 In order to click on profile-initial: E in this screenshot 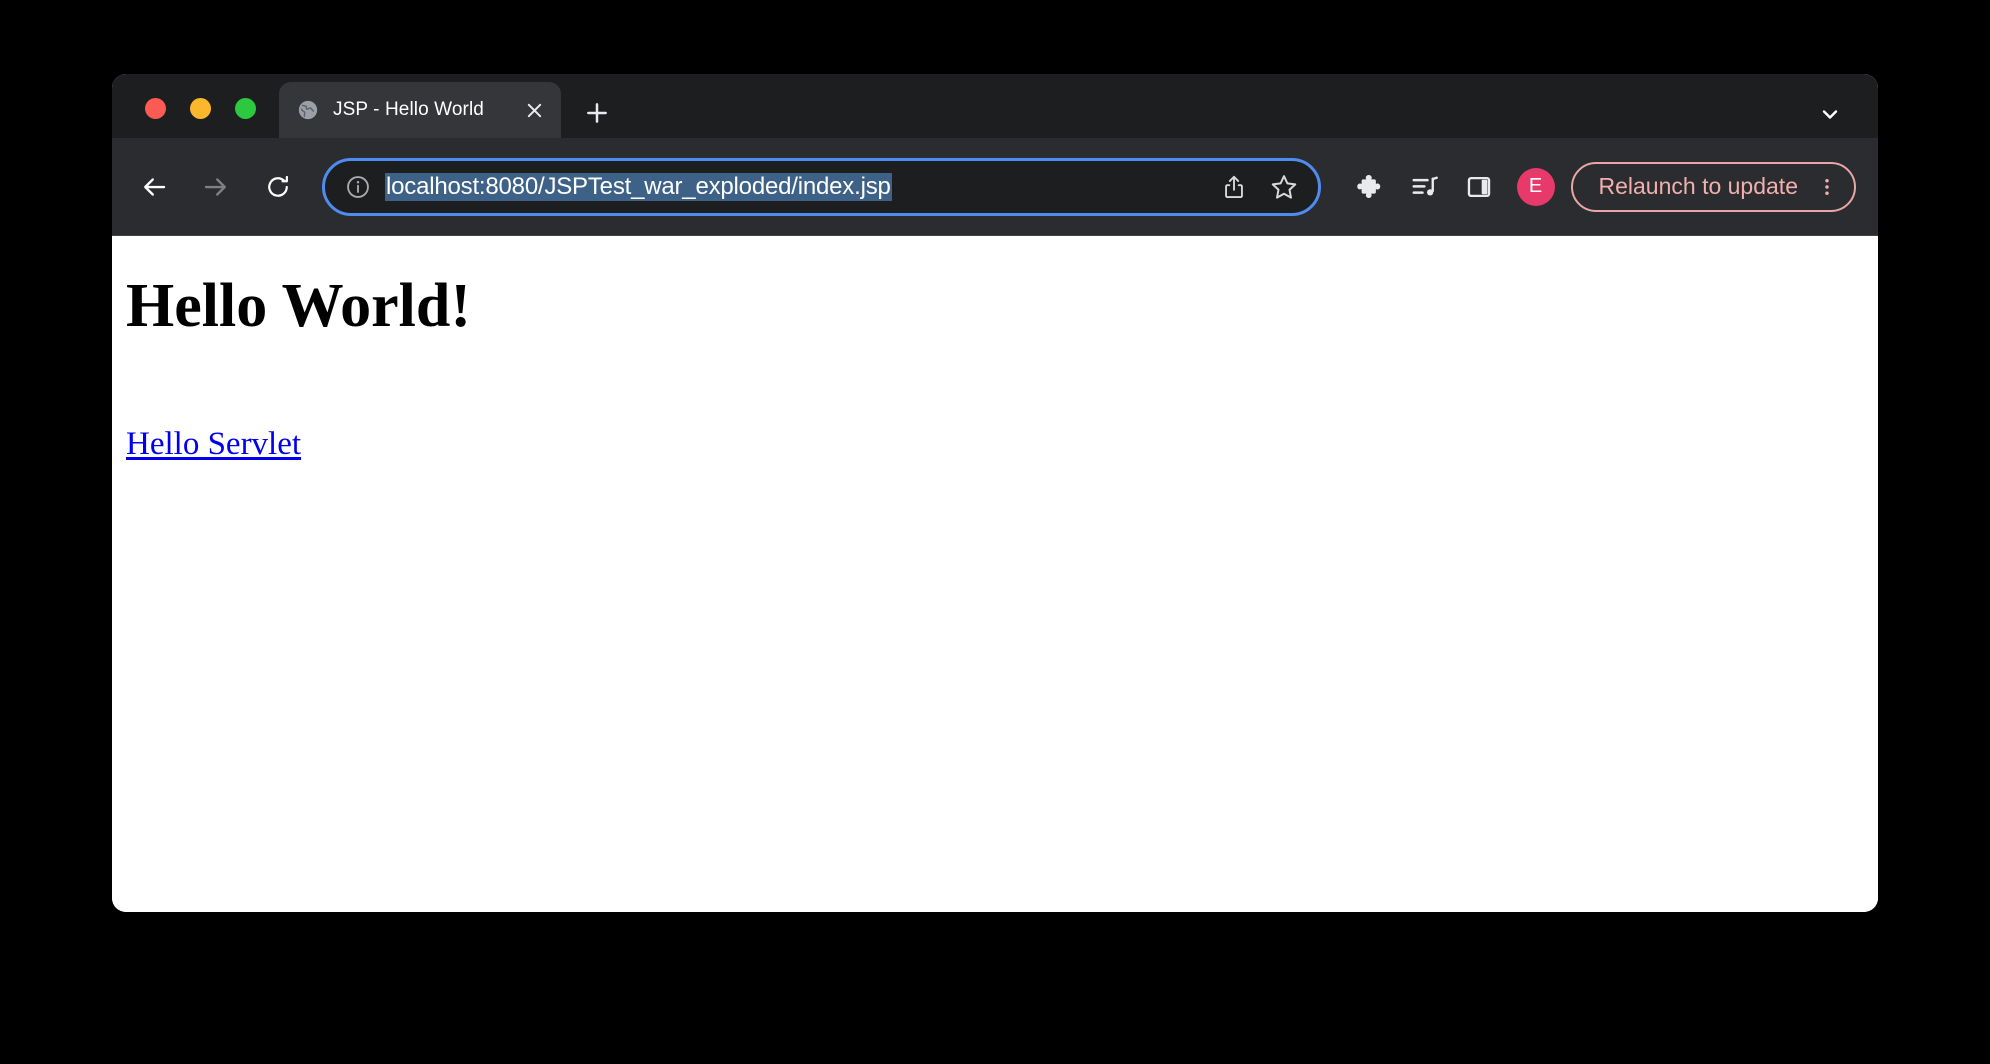, I will do `click(1535, 186)`.